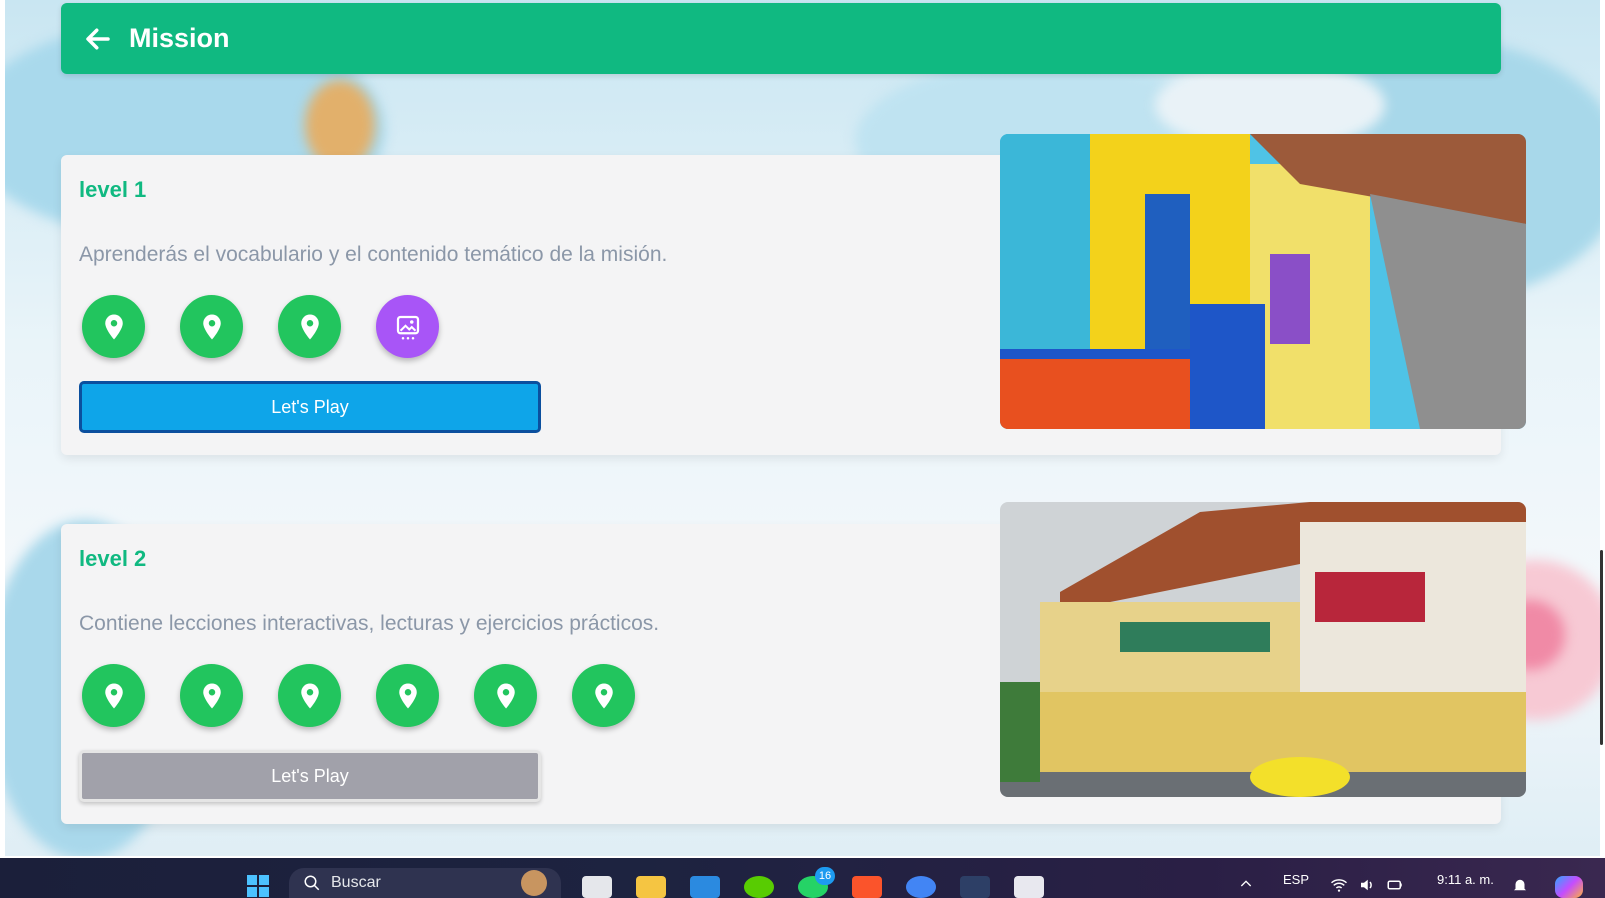 The width and height of the screenshot is (1605, 898). Describe the element at coordinates (310, 776) in the screenshot. I see `lets-play-button-disabled: Let's Play` at that location.